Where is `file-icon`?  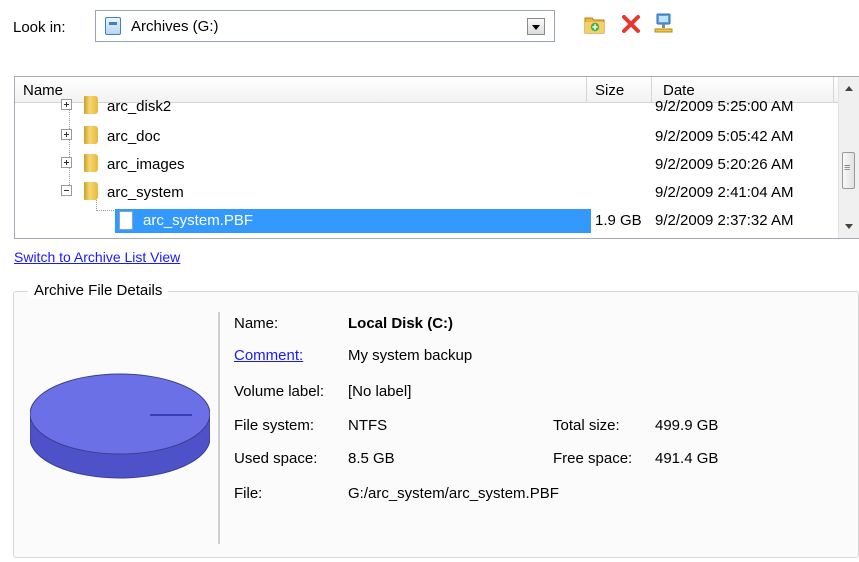 file-icon is located at coordinates (126, 220).